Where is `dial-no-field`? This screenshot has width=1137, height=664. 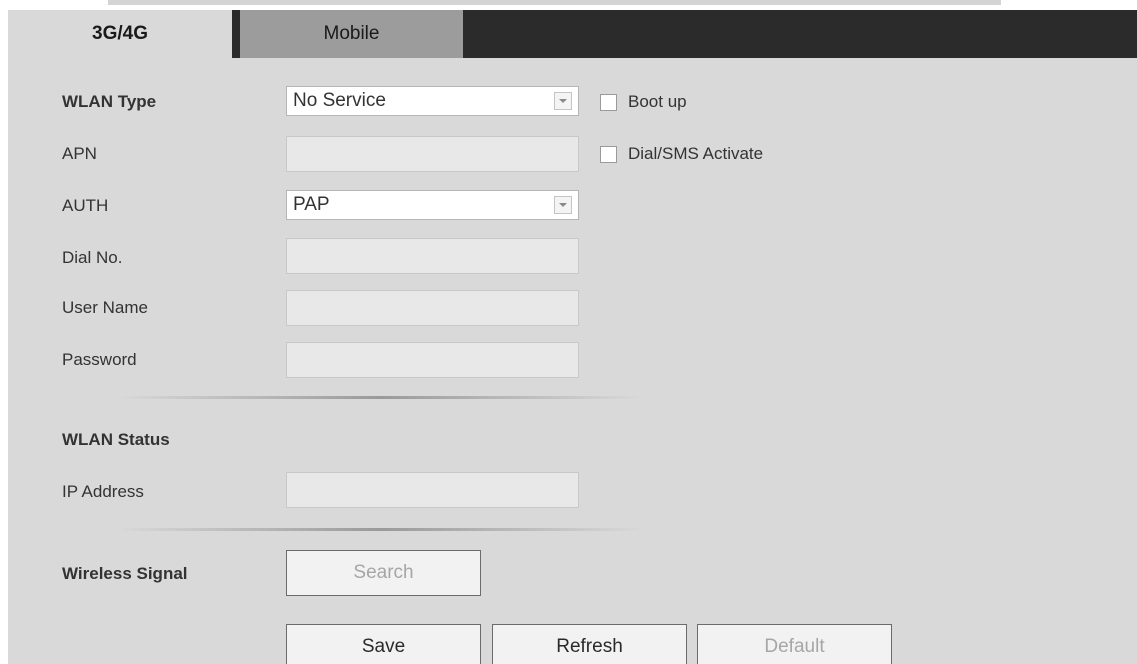 dial-no-field is located at coordinates (432, 256).